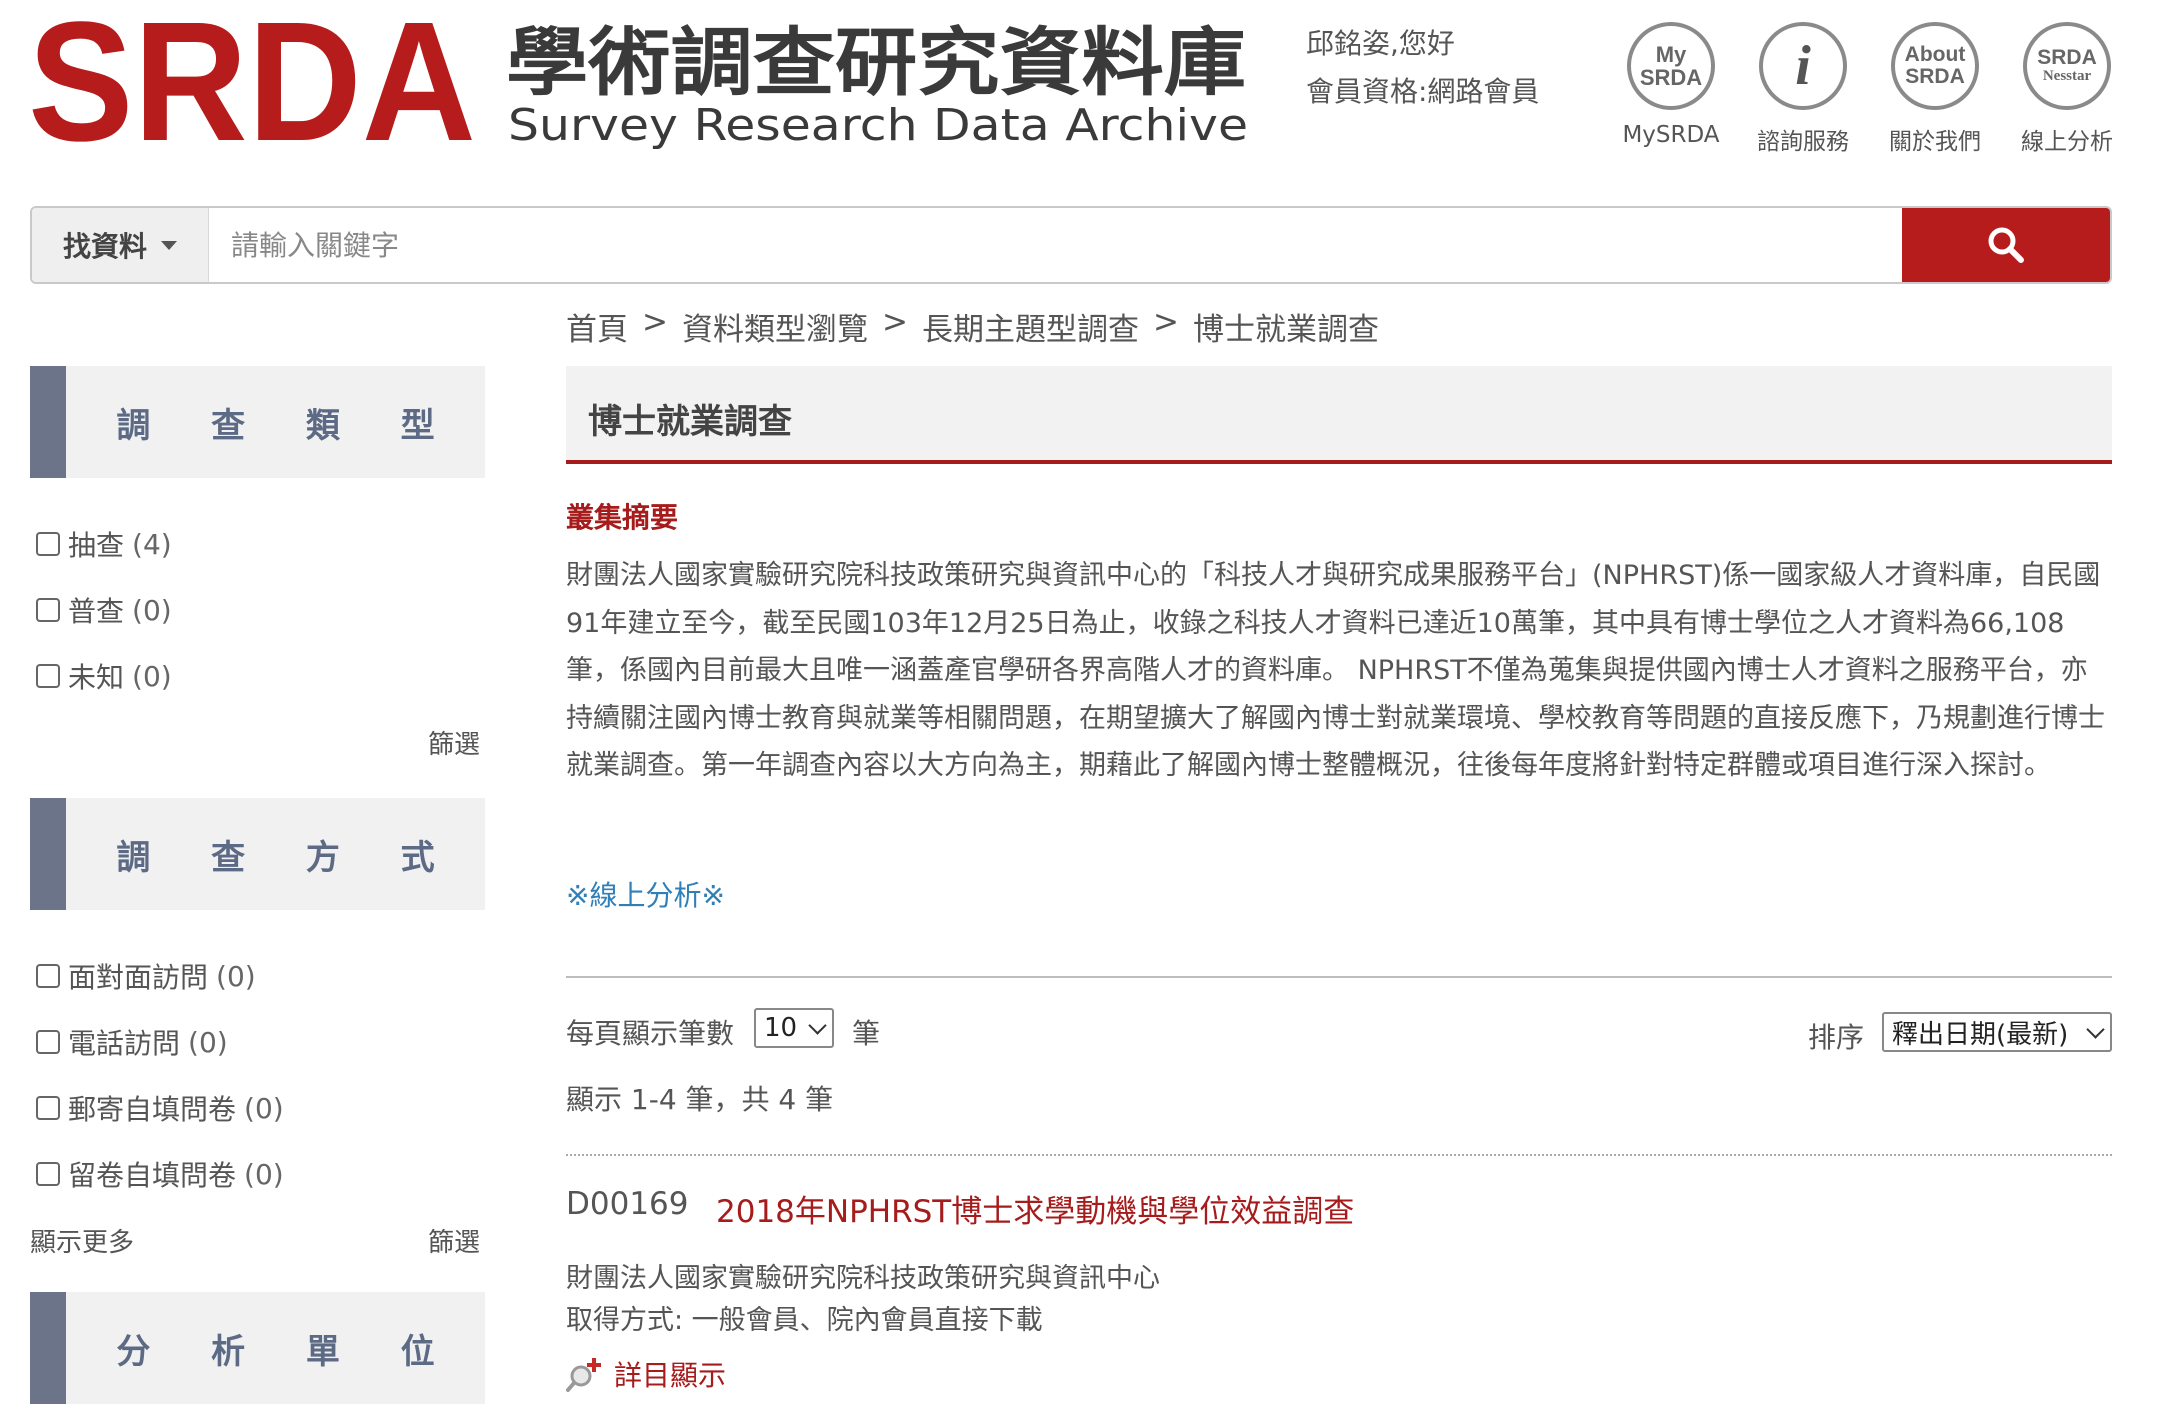  I want to click on info-icon: i, so click(1803, 66).